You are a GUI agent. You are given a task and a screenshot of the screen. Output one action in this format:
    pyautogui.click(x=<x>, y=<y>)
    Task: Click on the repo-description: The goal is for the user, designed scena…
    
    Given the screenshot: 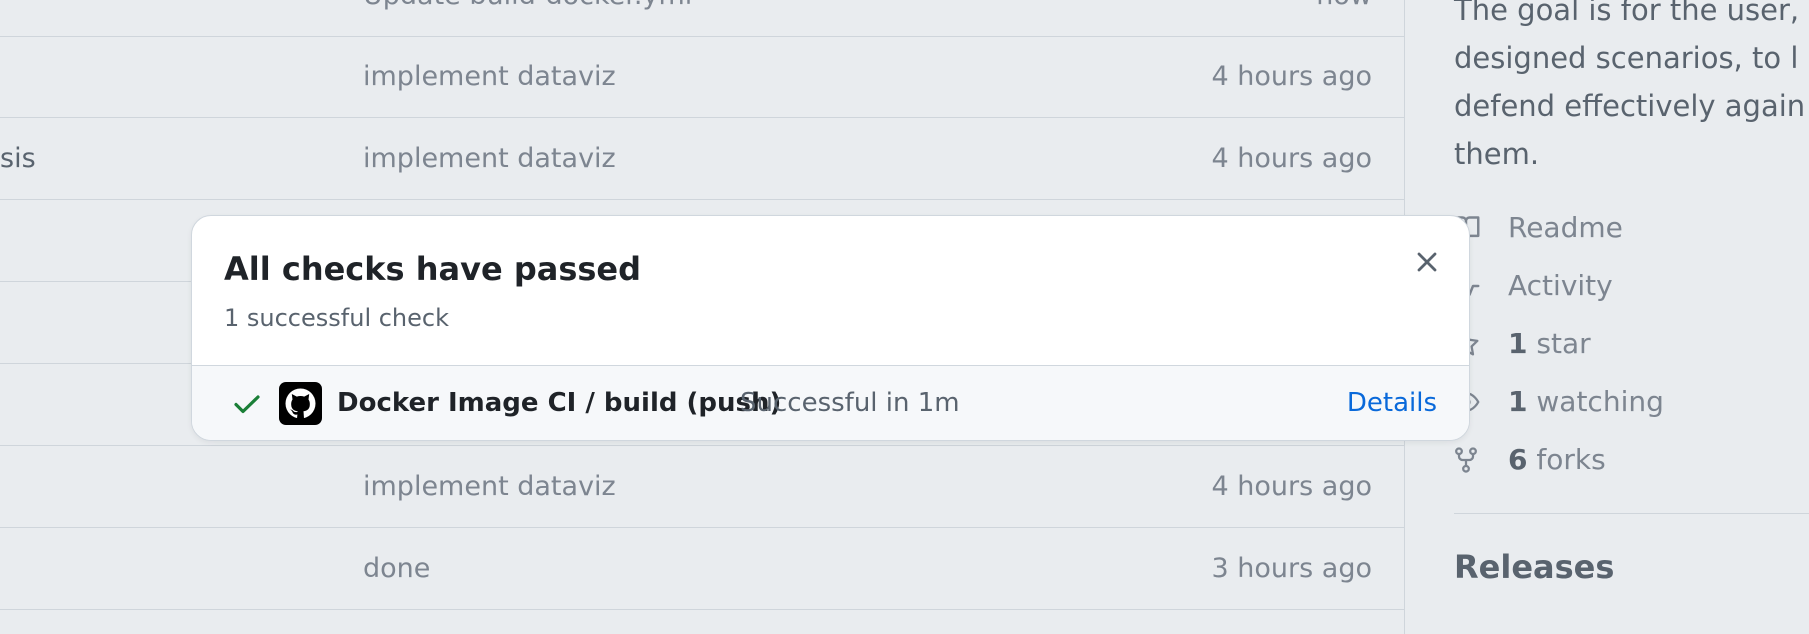 What is the action you would take?
    pyautogui.click(x=1629, y=89)
    